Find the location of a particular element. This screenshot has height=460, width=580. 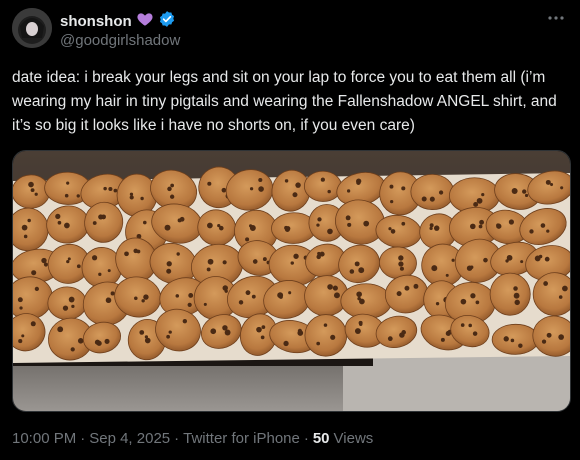

purple-heart-icon is located at coordinates (145, 21).